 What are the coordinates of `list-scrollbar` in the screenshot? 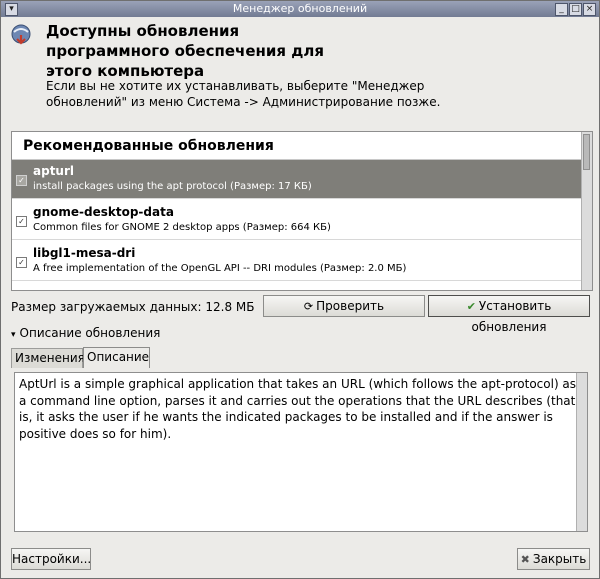 It's located at (586, 211).